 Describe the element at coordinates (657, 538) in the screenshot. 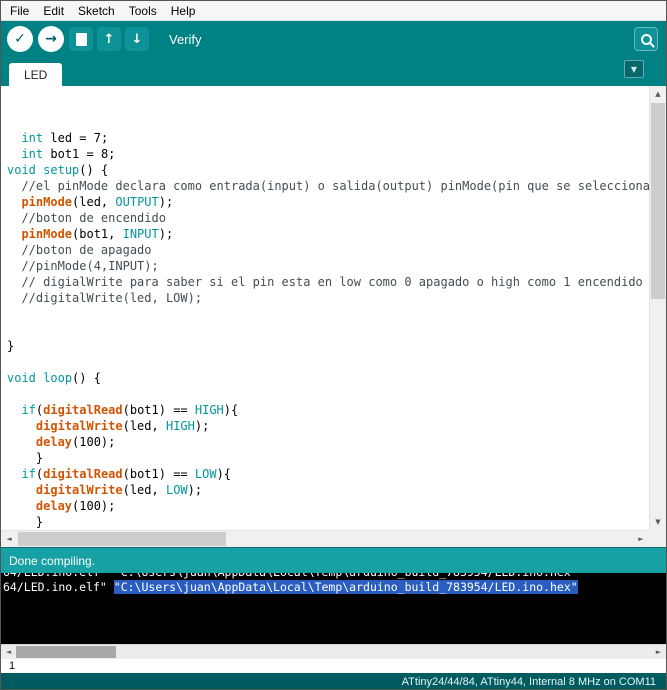

I see `scrollbar-corner` at that location.